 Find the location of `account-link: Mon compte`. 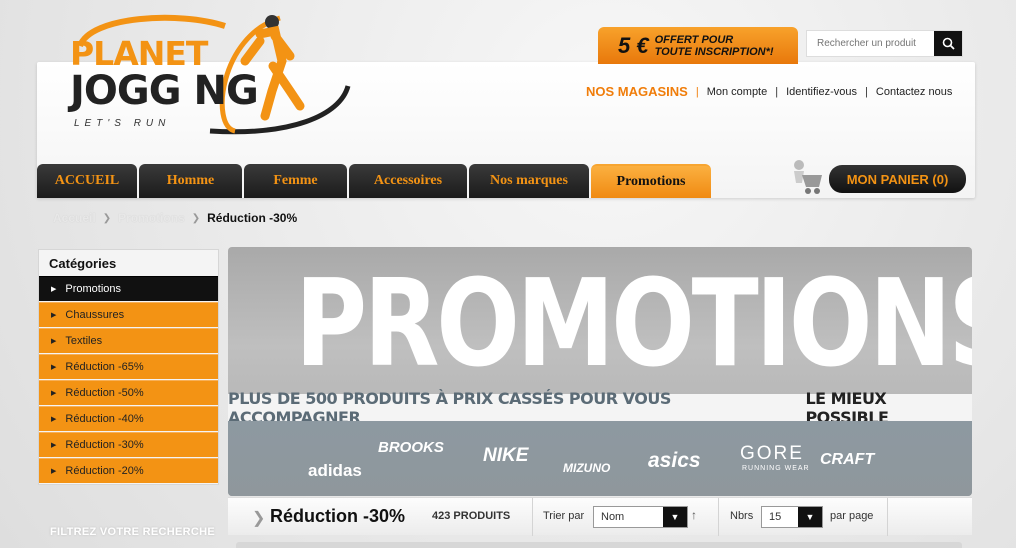

account-link: Mon compte is located at coordinates (737, 92).